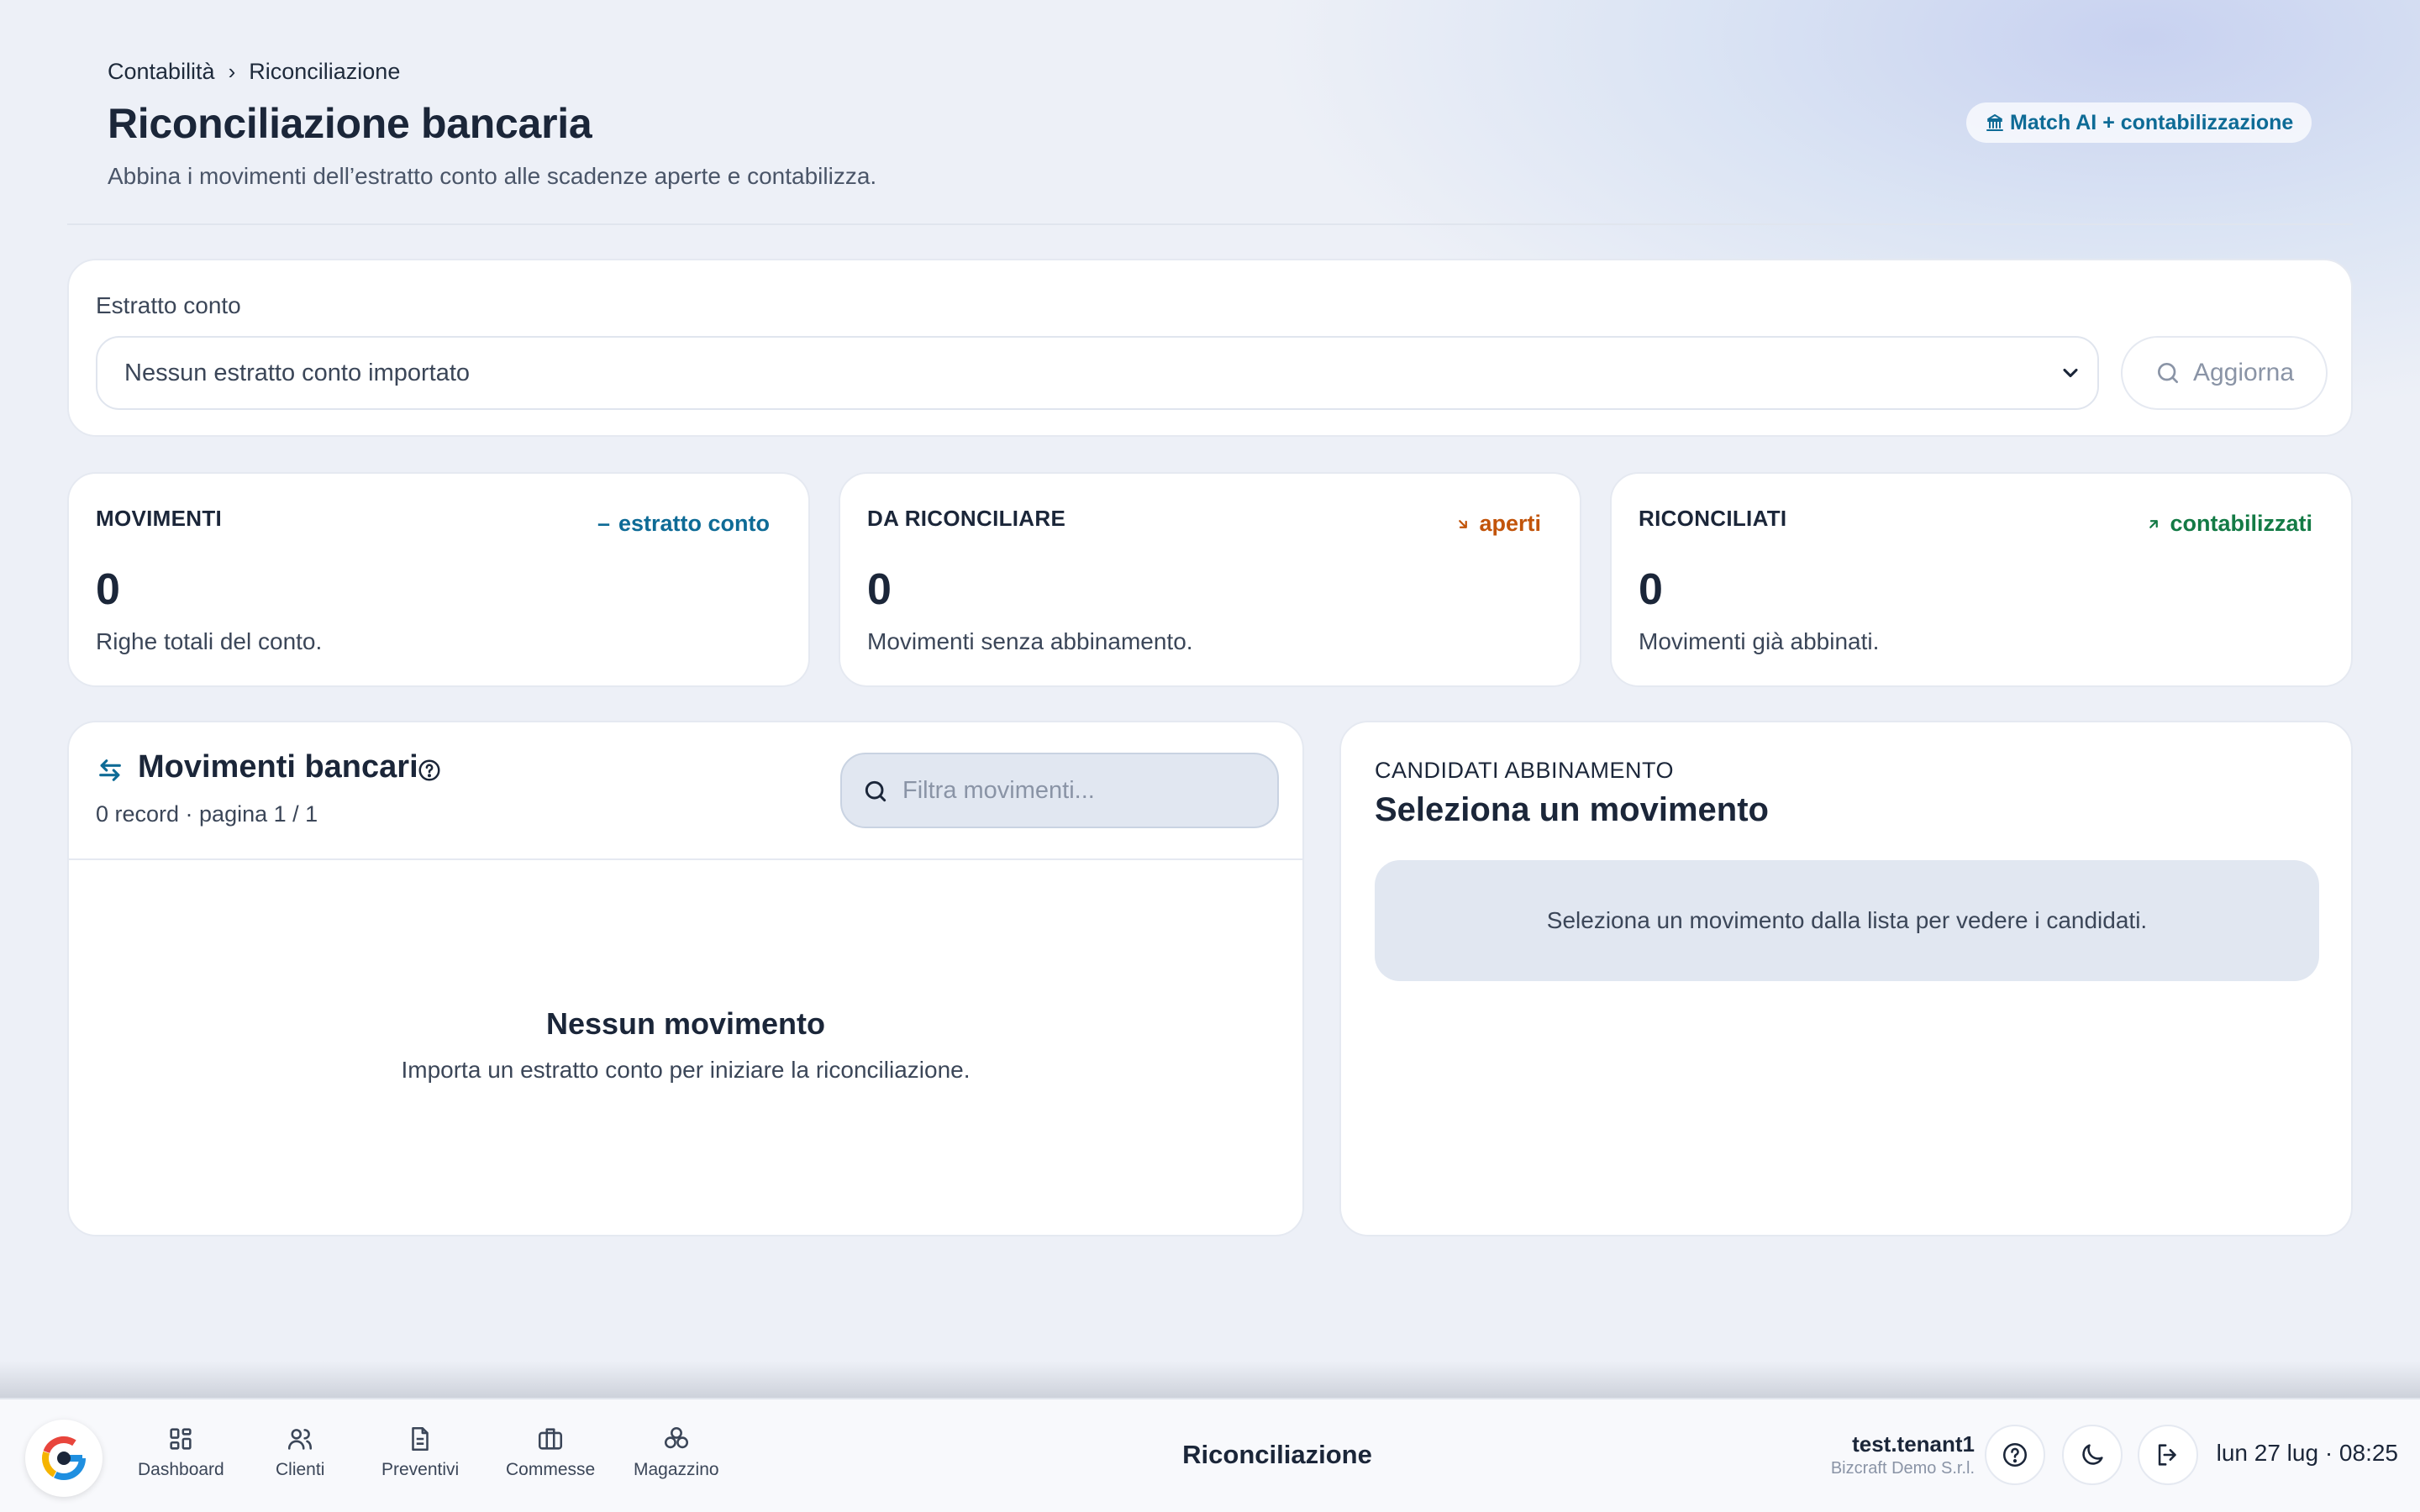 This screenshot has height=1512, width=2420. What do you see at coordinates (1210, 224) in the screenshot?
I see `header-divider` at bounding box center [1210, 224].